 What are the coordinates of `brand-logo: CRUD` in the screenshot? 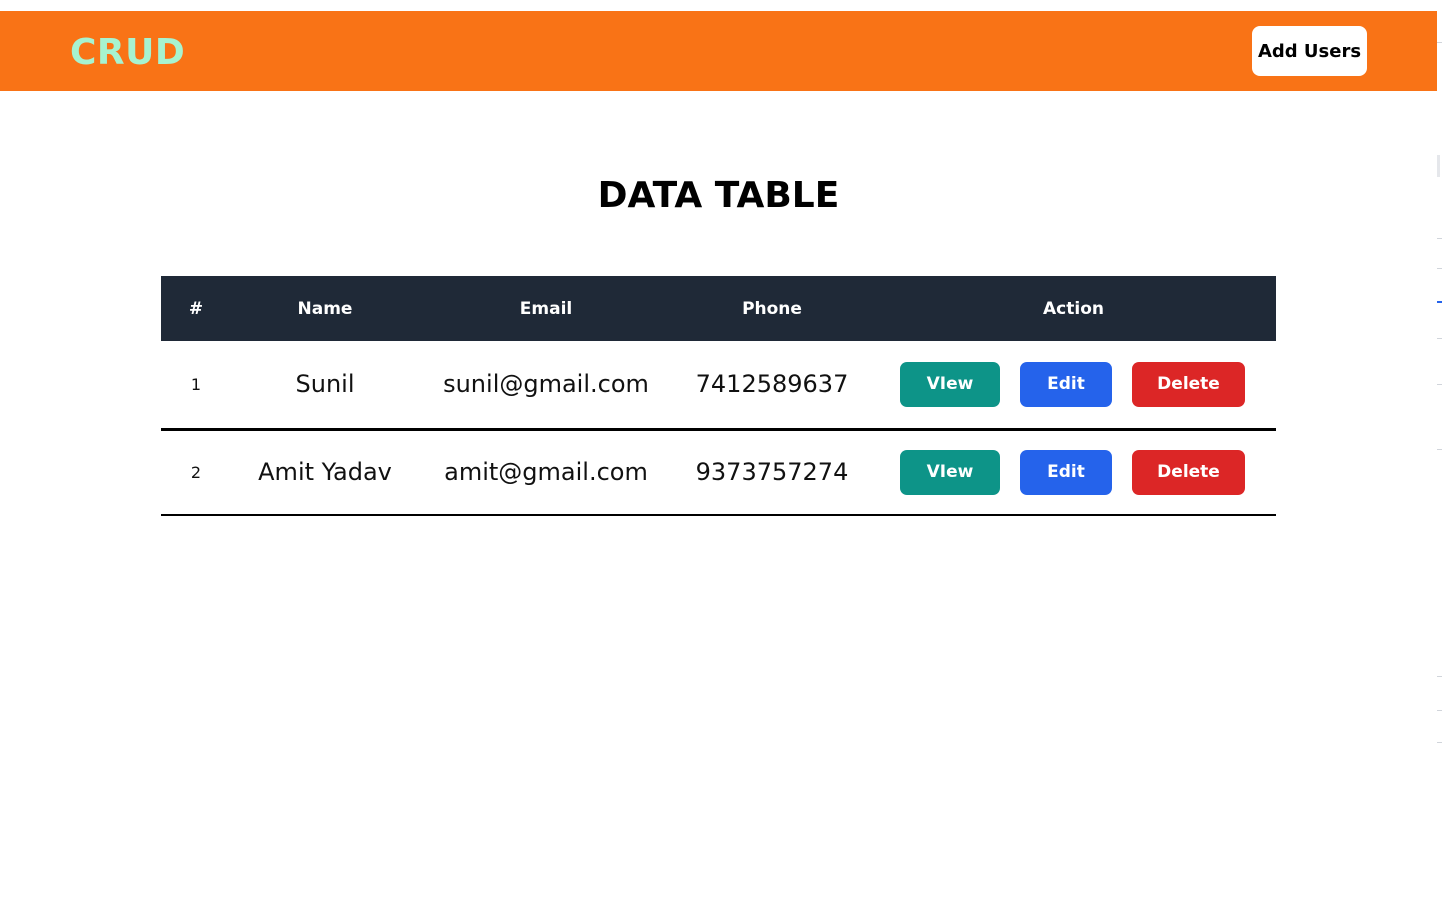 It's located at (127, 53).